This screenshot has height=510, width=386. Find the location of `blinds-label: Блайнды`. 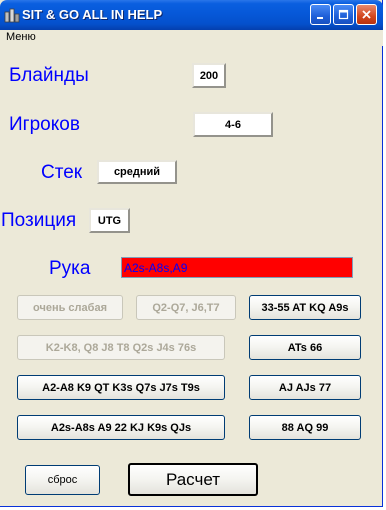

blinds-label: Блайнды is located at coordinates (49, 75).